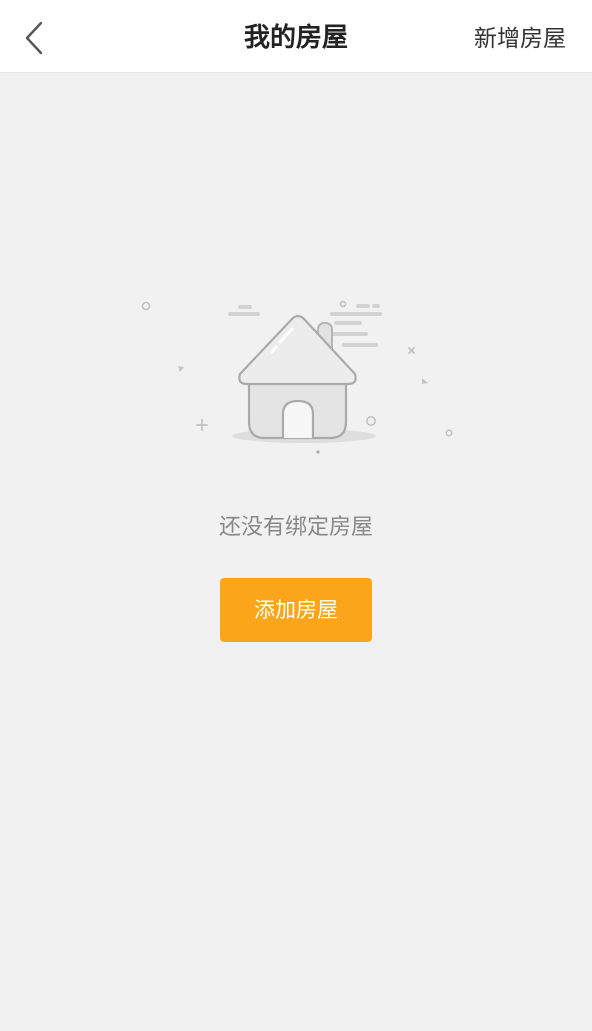 This screenshot has height=1031, width=592. I want to click on house-icon, so click(297, 377).